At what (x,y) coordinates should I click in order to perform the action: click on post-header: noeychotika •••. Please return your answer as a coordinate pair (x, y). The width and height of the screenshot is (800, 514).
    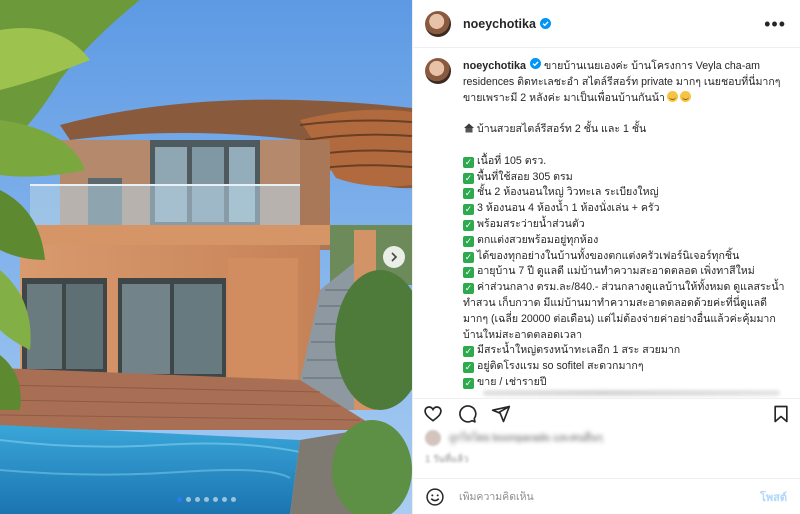
    Looking at the image, I should click on (606, 24).